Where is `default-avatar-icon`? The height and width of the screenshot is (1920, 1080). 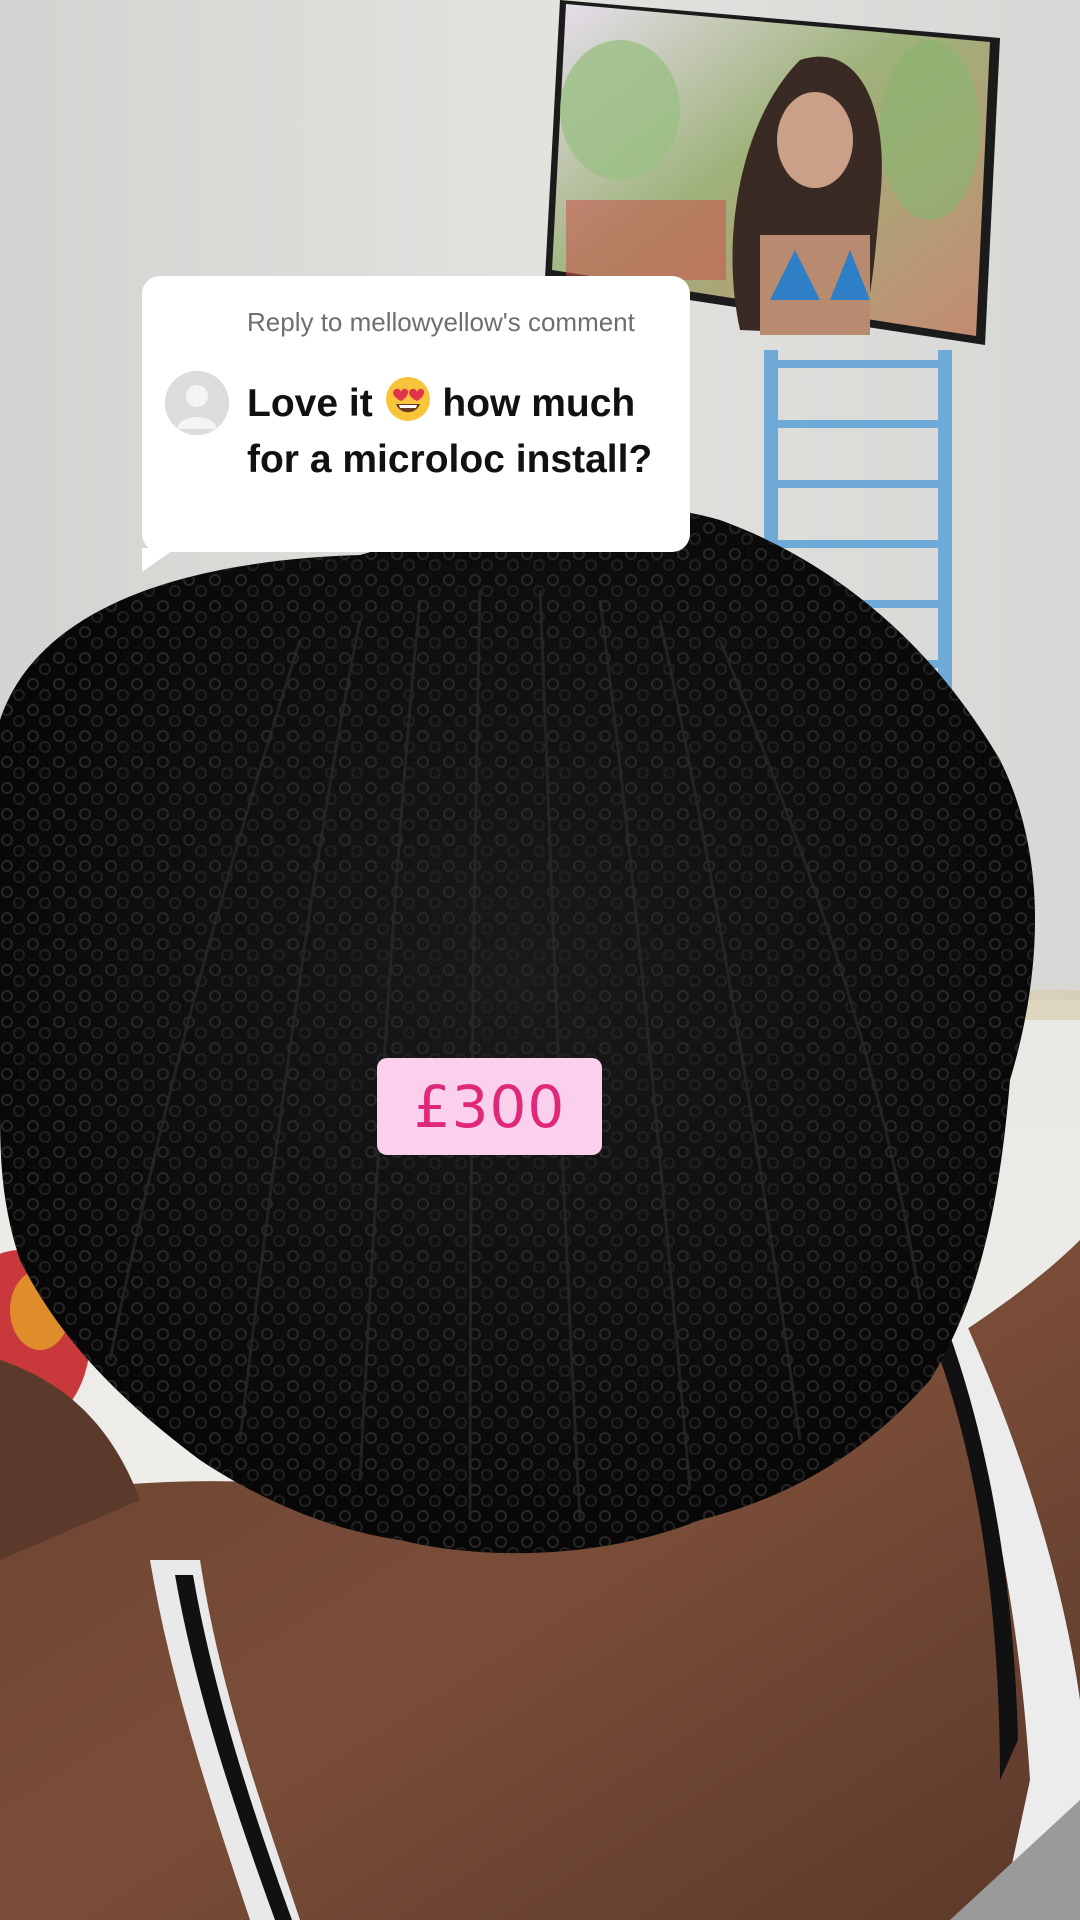
default-avatar-icon is located at coordinates (197, 403).